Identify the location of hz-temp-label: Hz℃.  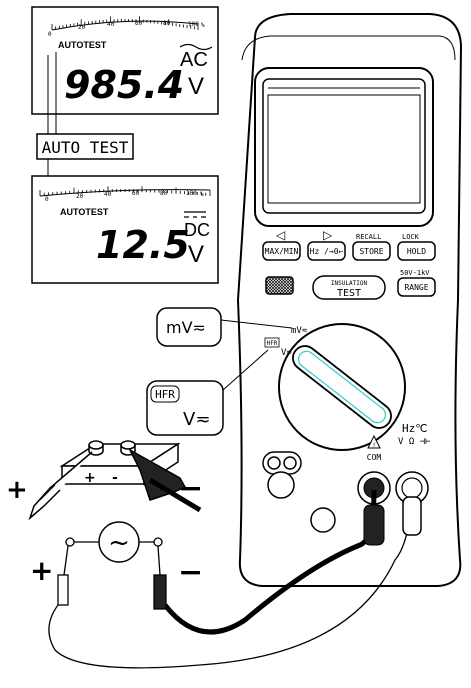
(415, 428).